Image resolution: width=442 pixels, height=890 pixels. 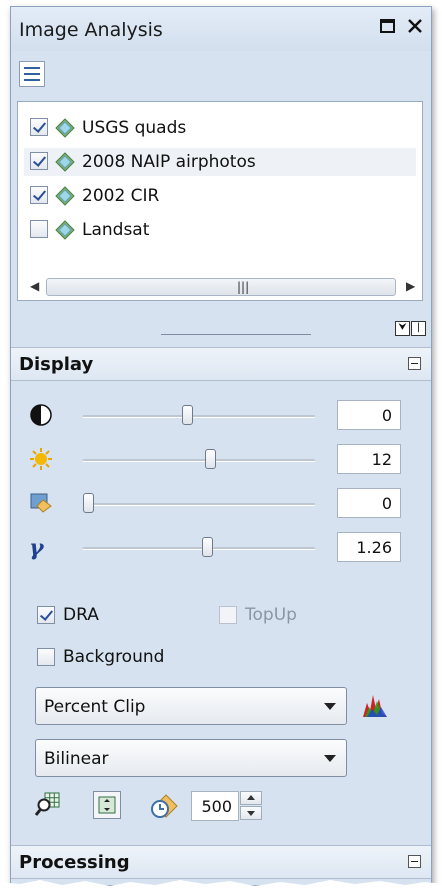 I want to click on brightness-icon, so click(x=41, y=459).